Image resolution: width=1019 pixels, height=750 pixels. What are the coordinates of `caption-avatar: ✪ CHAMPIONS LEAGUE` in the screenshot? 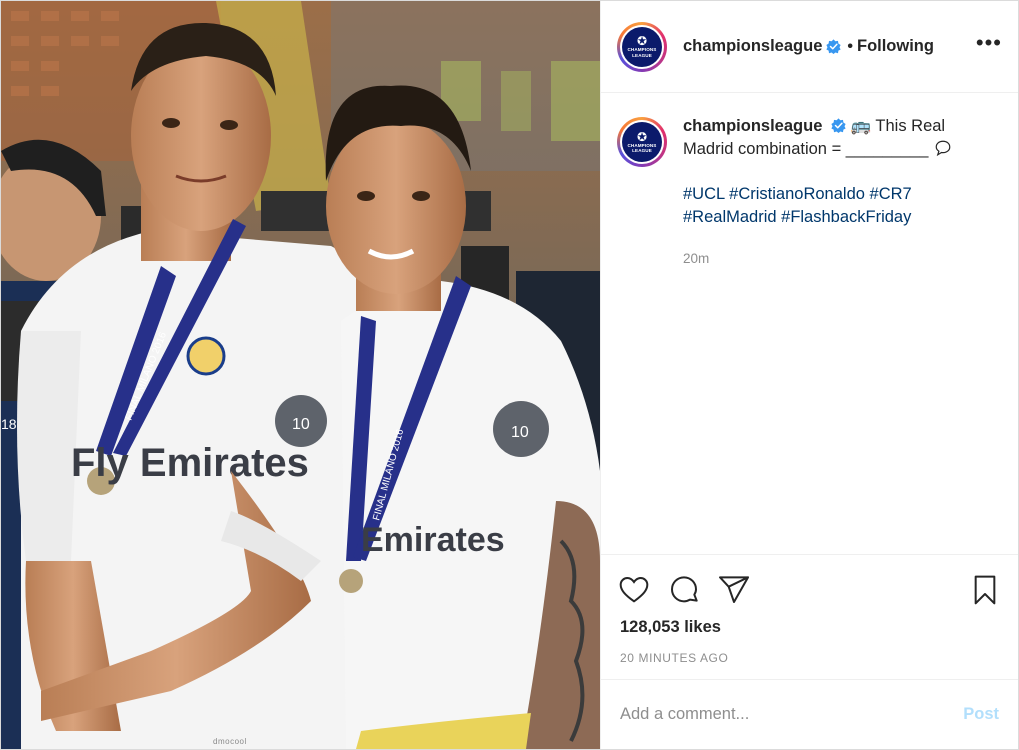 It's located at (642, 142).